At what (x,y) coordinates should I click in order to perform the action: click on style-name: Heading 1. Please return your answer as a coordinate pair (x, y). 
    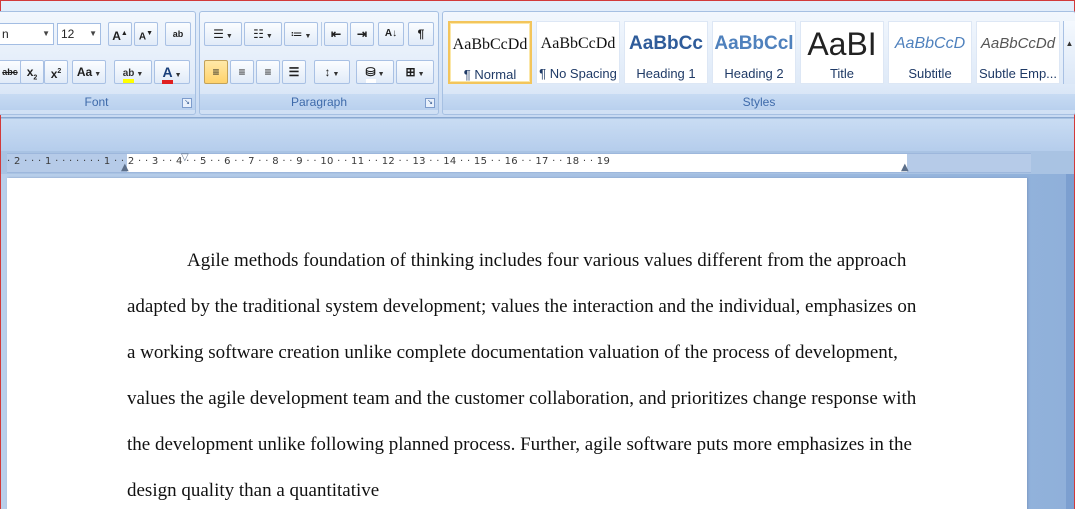
    Looking at the image, I should click on (666, 73).